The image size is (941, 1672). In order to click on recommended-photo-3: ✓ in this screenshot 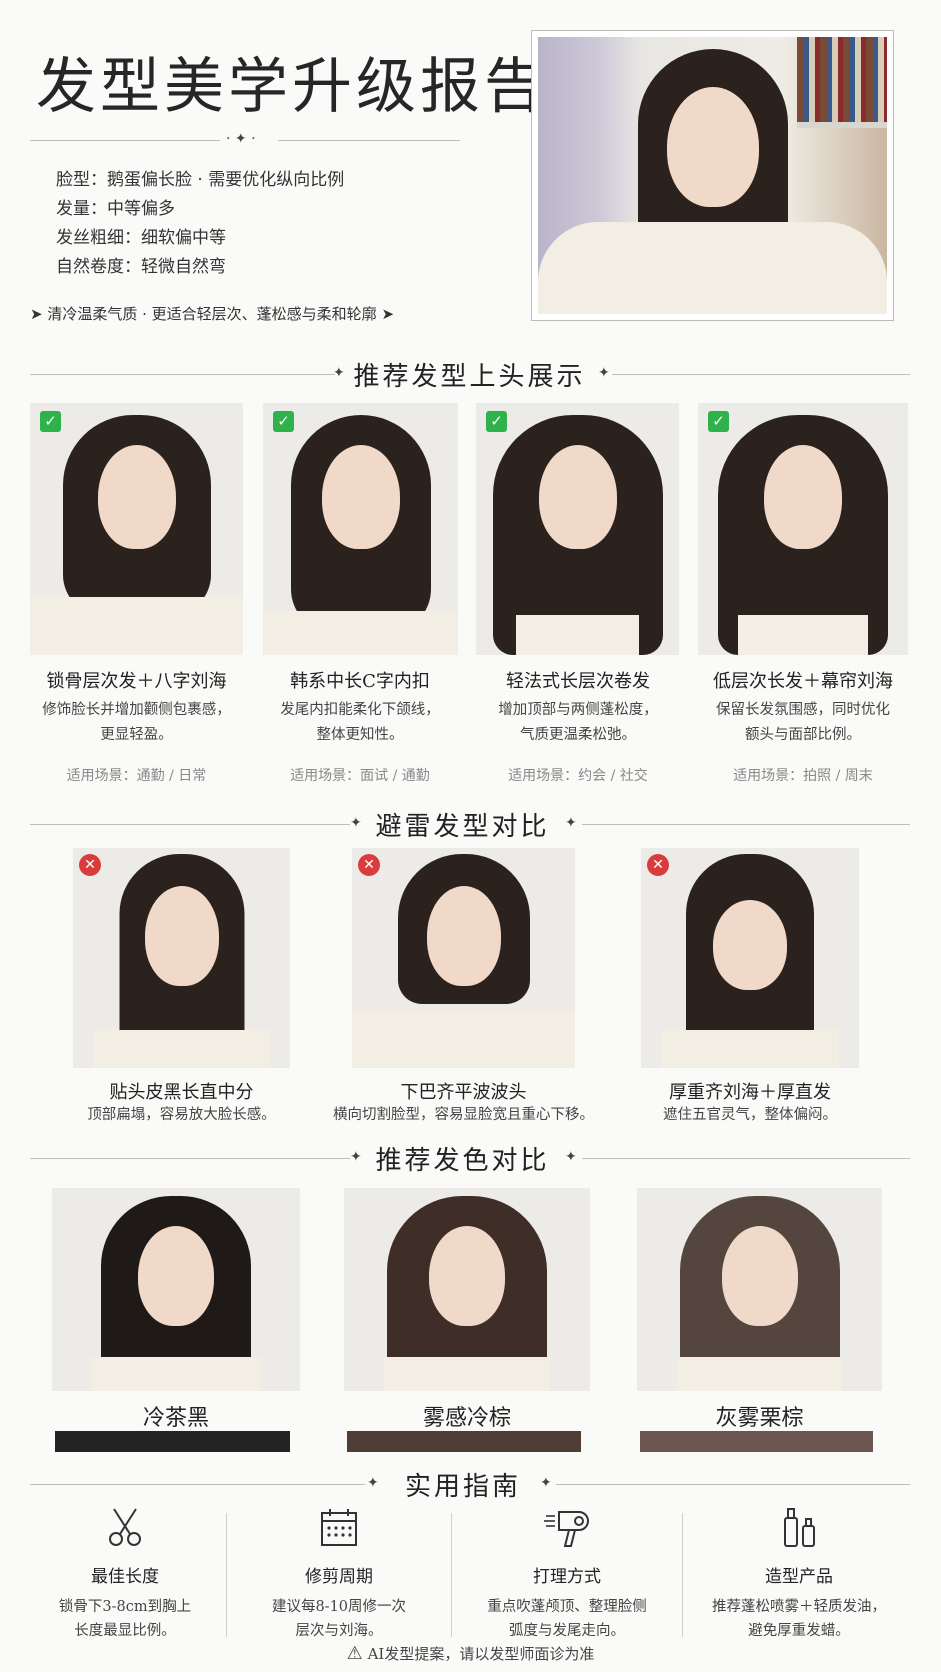, I will do `click(577, 529)`.